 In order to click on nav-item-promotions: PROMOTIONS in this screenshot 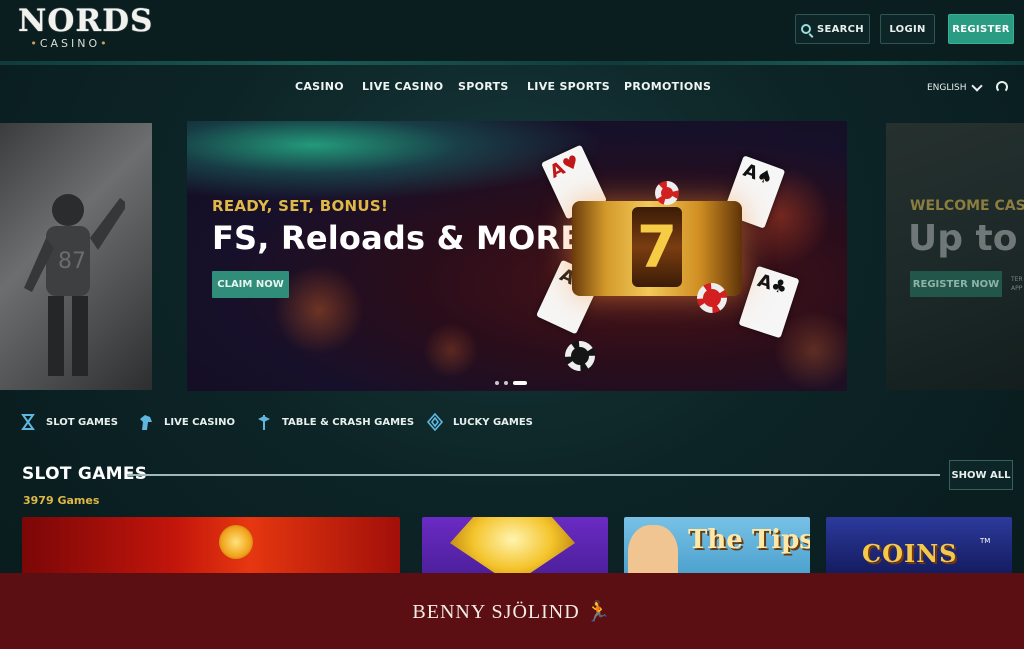, I will do `click(667, 86)`.